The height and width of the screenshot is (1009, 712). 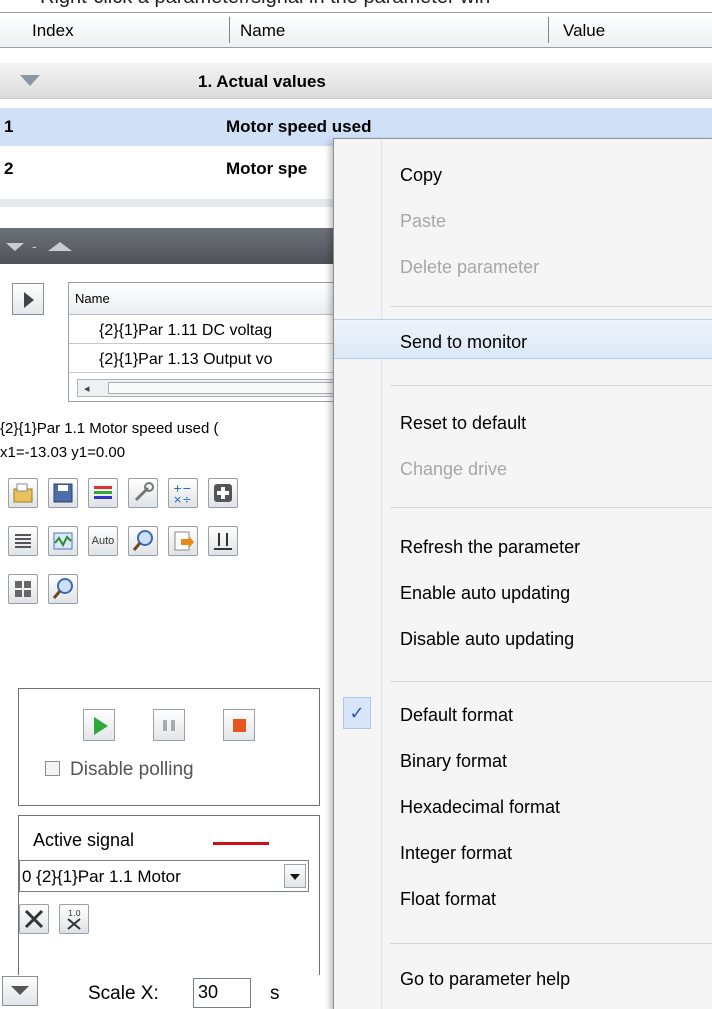 What do you see at coordinates (9, 126) in the screenshot?
I see `row-index: 1` at bounding box center [9, 126].